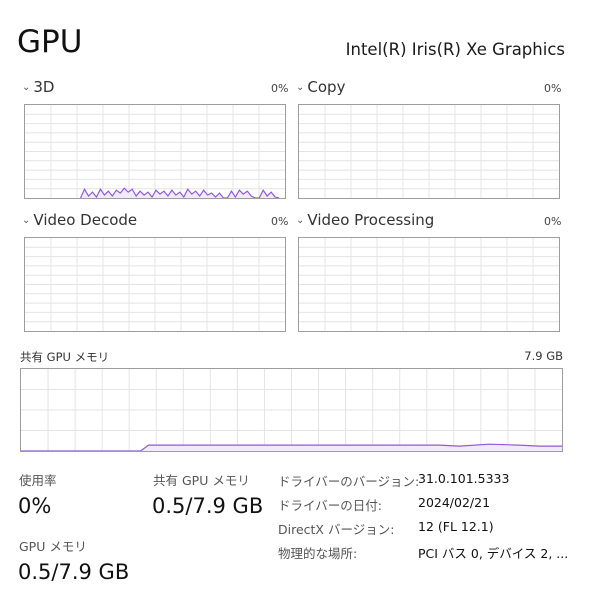 The image size is (598, 599). I want to click on engine-selector-copy: ⌄ Copy, so click(320, 87).